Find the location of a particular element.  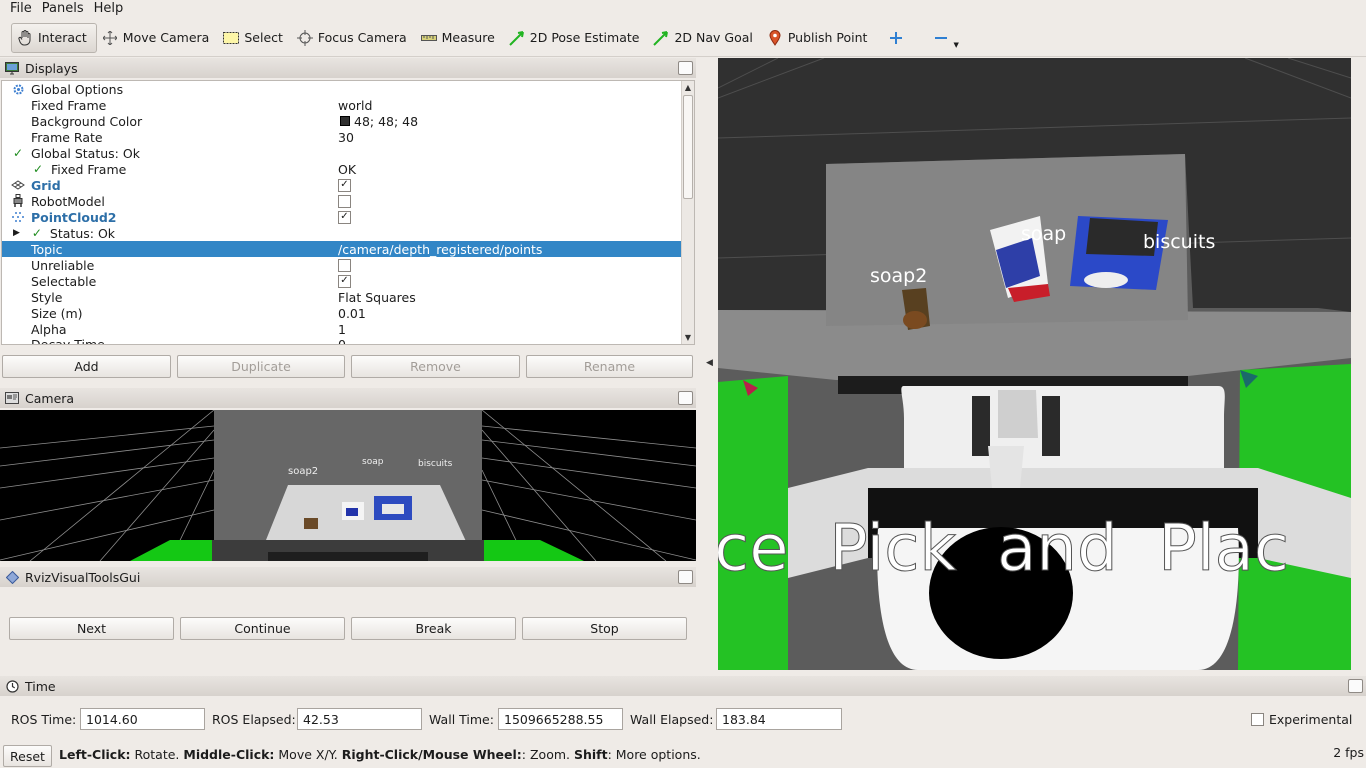

tree-label: Fixed Frame is located at coordinates (89, 169).